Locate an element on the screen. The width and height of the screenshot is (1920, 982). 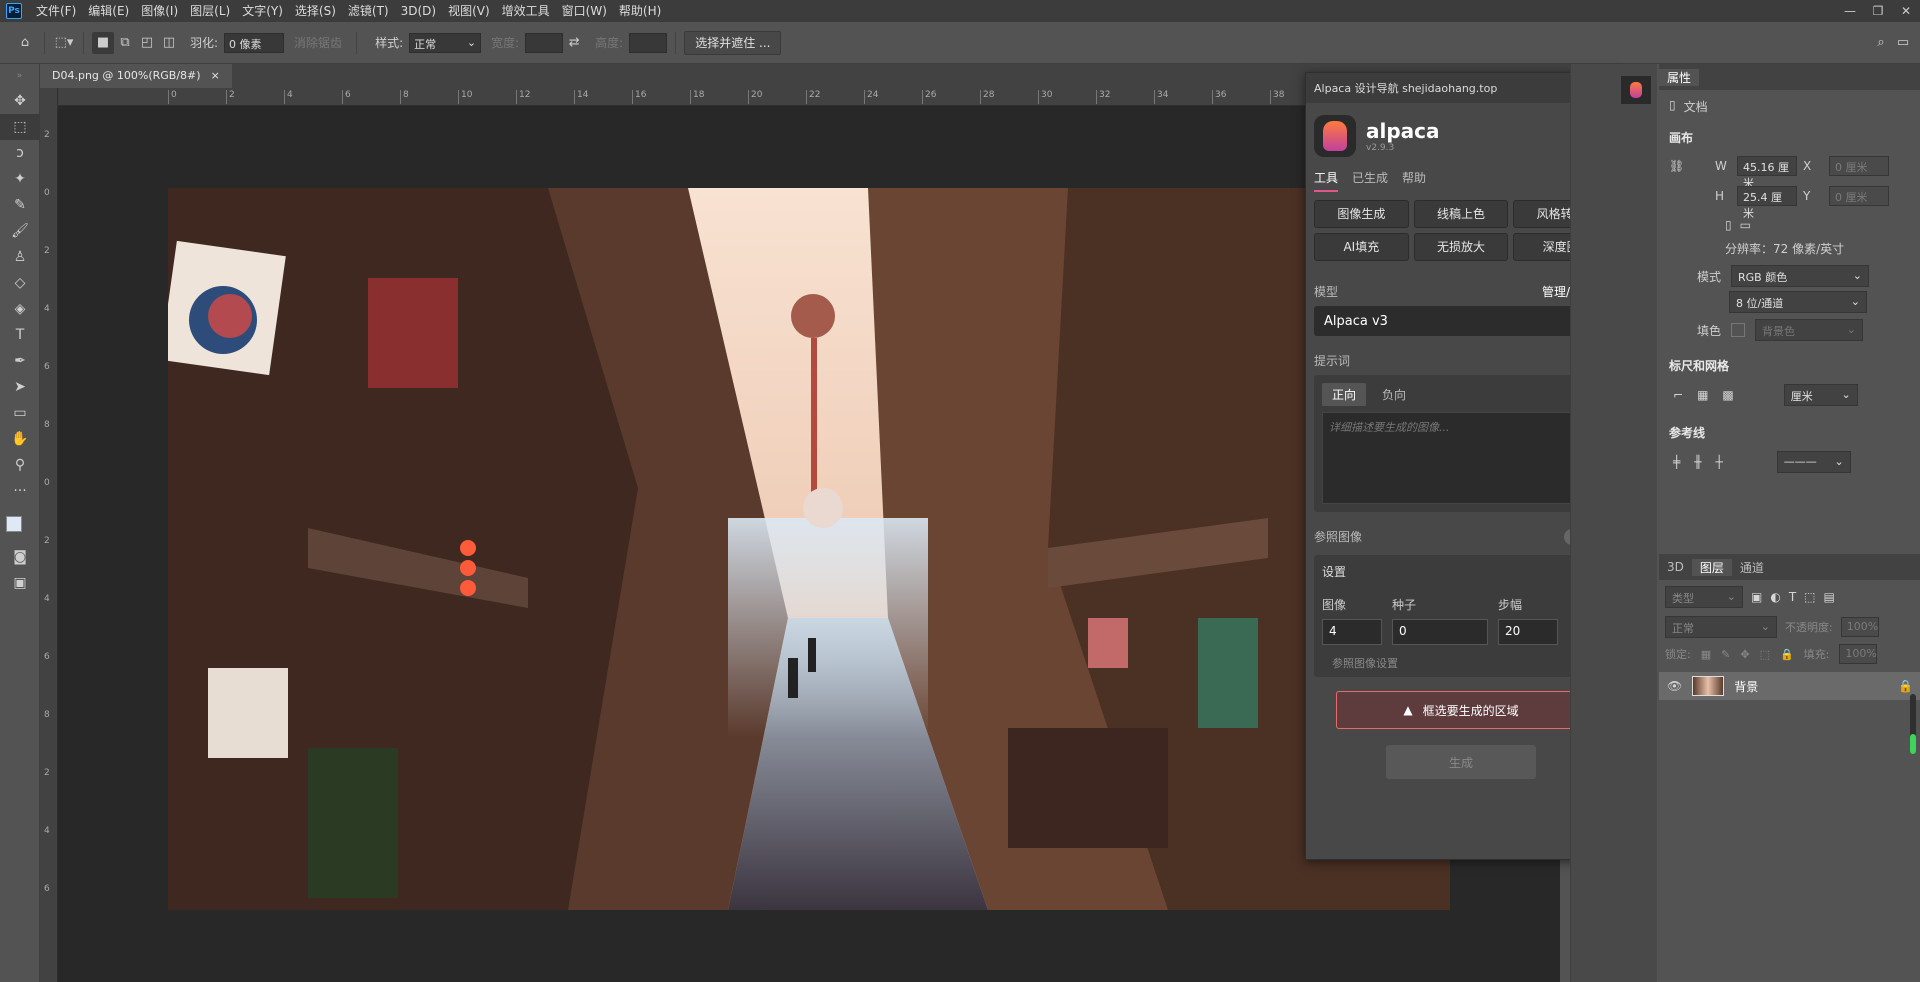
workspace-icon: ▭ is located at coordinates (1903, 43).